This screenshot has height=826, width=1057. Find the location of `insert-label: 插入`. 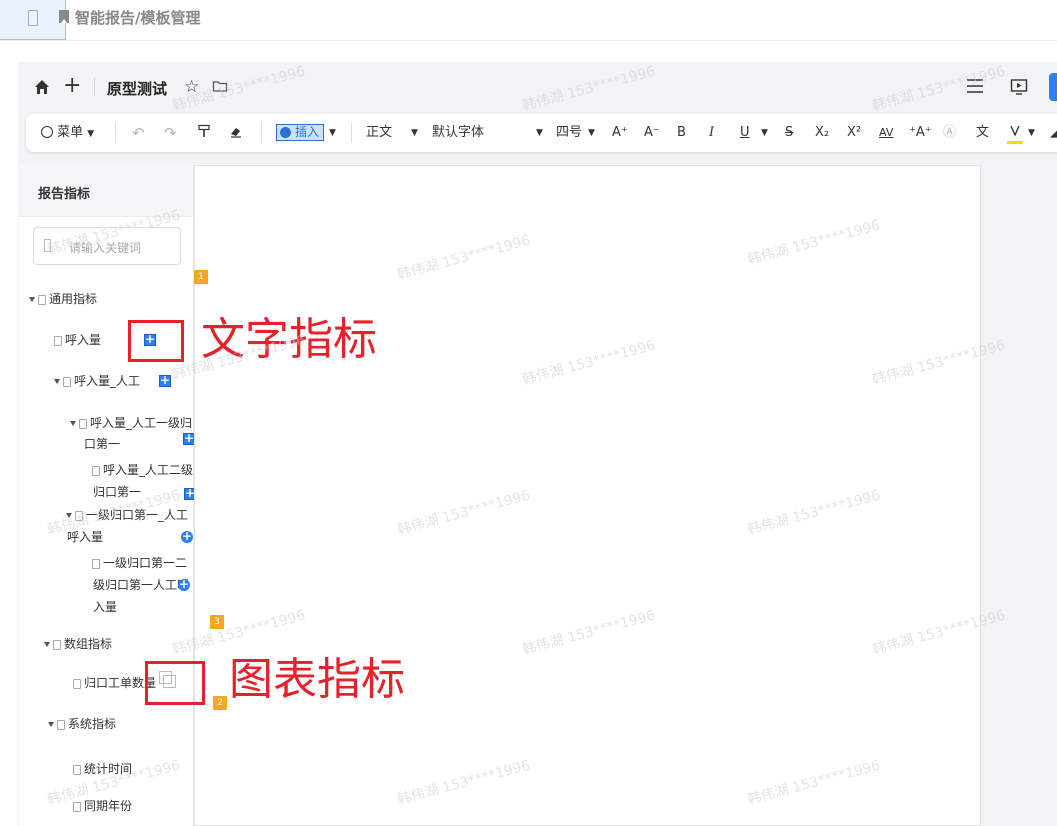

insert-label: 插入 is located at coordinates (307, 132).